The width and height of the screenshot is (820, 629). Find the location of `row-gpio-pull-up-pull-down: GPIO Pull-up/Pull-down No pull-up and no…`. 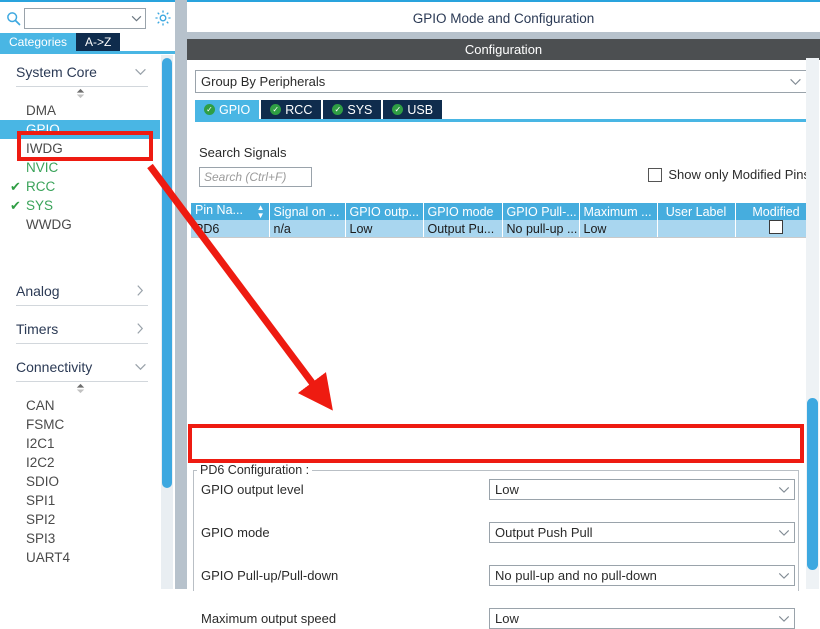

row-gpio-pull-up-pull-down: GPIO Pull-up/Pull-down No pull-up and no… is located at coordinates (498, 575).